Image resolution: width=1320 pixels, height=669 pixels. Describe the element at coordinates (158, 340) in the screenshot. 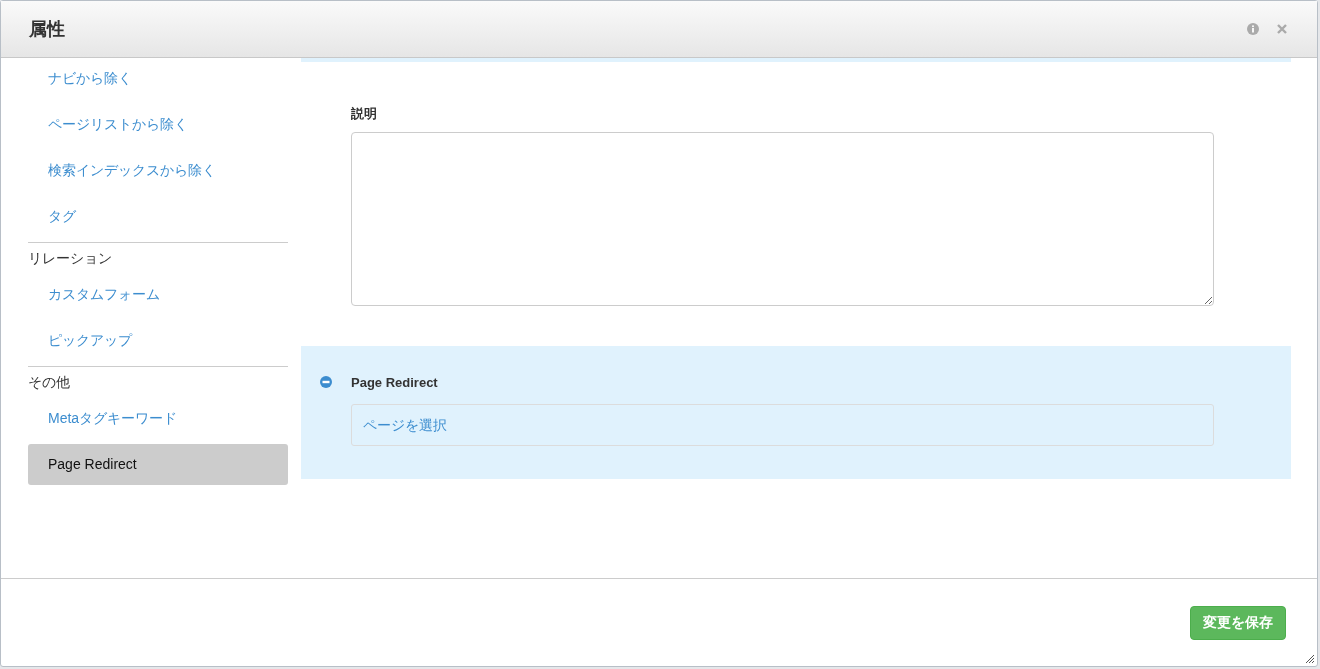

I see `sidebar-item: ピックアップ` at that location.